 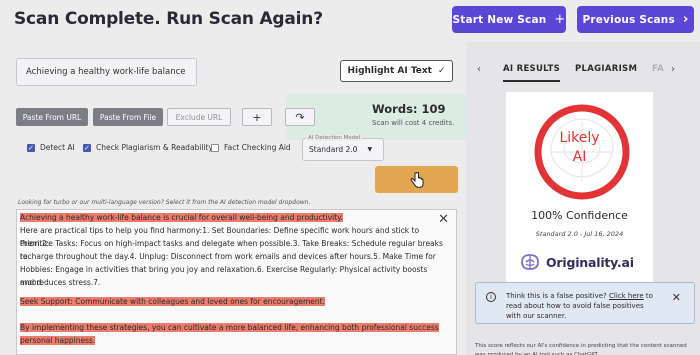 I want to click on detect-ai-label: Detect AI, so click(x=57, y=147).